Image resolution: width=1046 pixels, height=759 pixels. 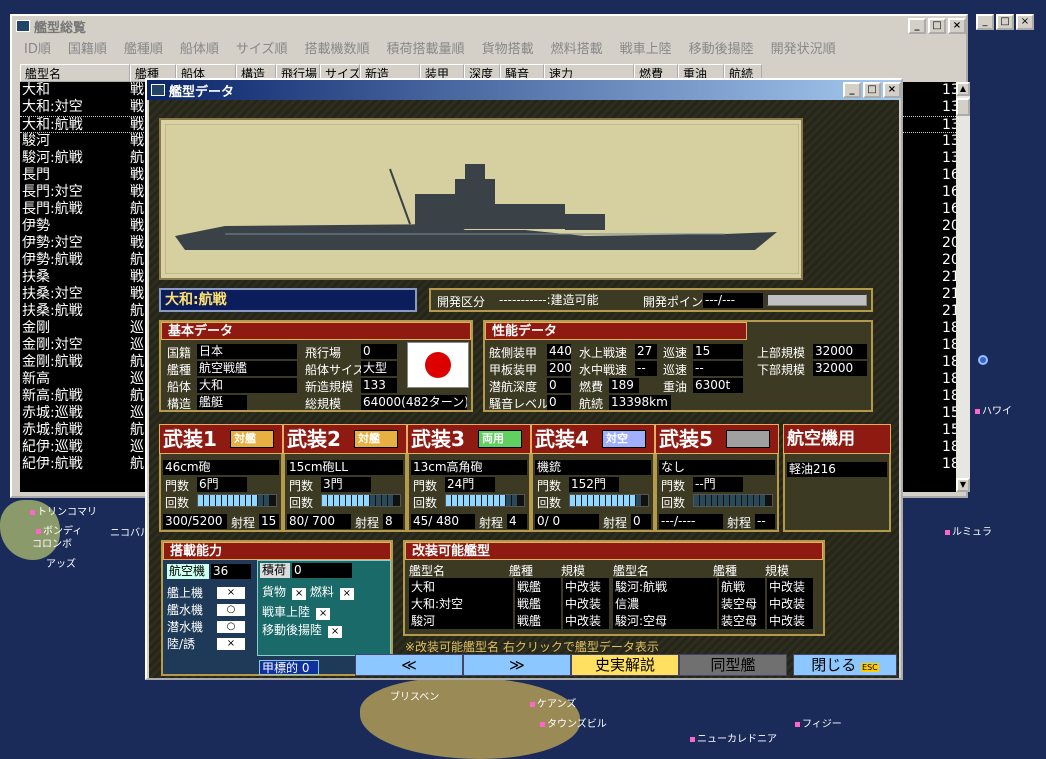 What do you see at coordinates (517, 665) in the screenshot?
I see `next-button: ≫` at bounding box center [517, 665].